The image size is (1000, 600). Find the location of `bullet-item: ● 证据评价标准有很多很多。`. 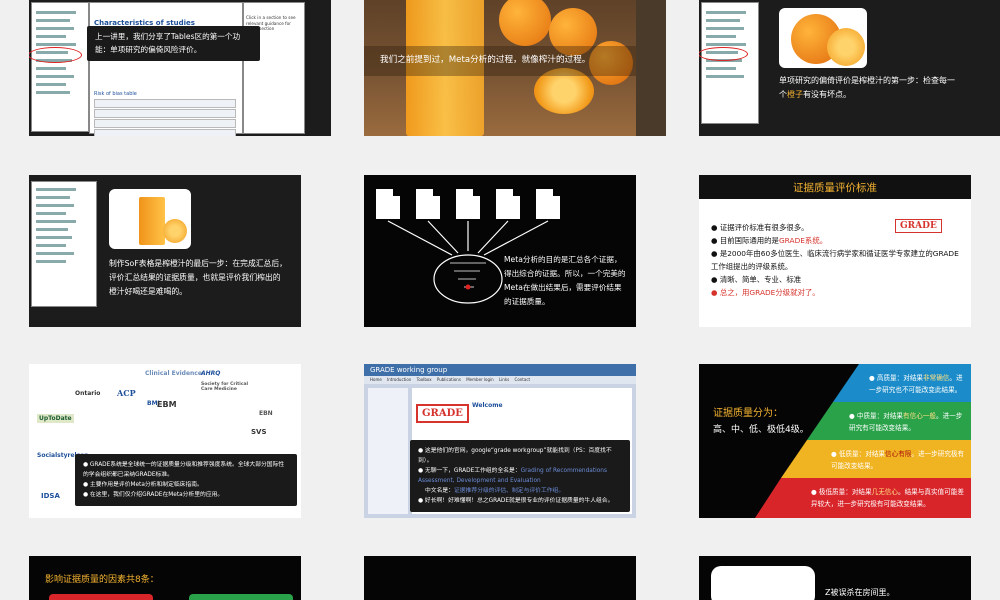

bullet-item: ● 证据评价标准有很多很多。 is located at coordinates (760, 227).